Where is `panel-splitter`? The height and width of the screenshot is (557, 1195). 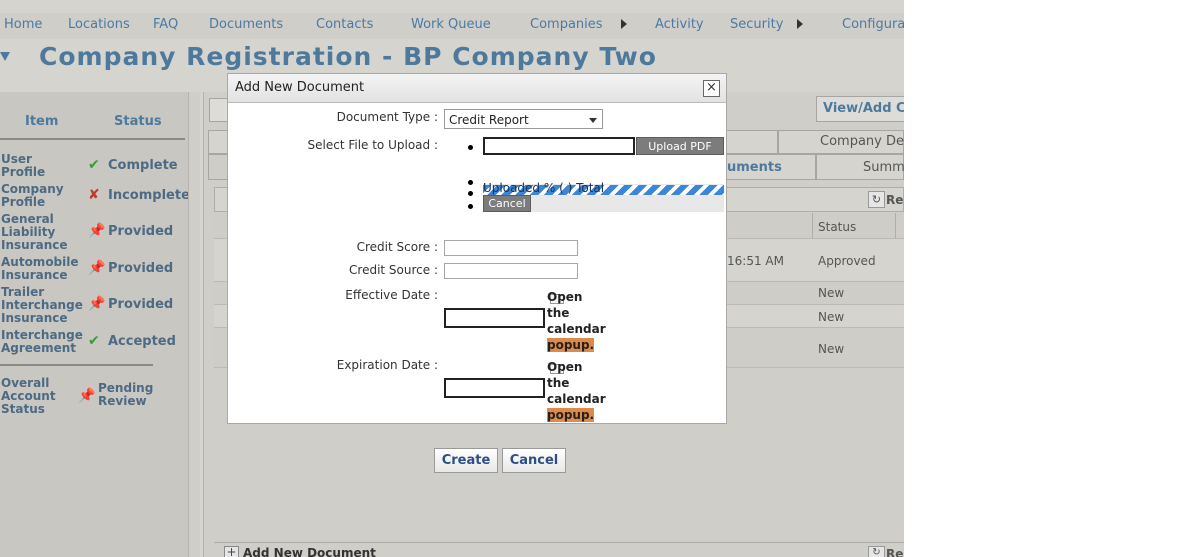
panel-splitter is located at coordinates (194, 324).